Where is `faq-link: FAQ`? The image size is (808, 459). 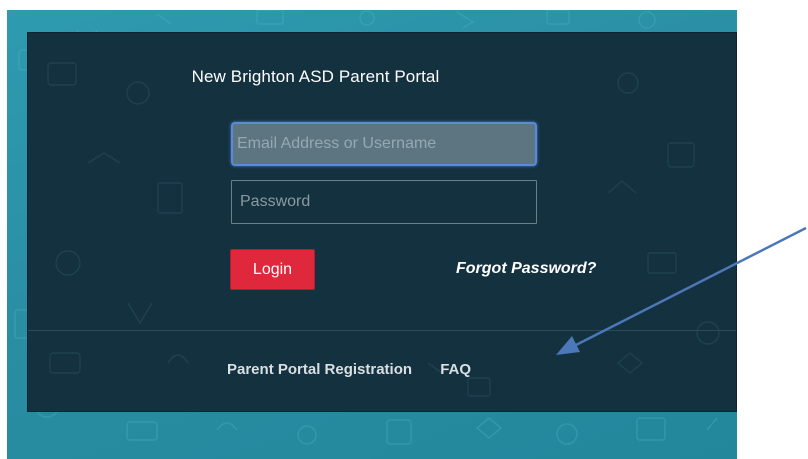 faq-link: FAQ is located at coordinates (455, 369).